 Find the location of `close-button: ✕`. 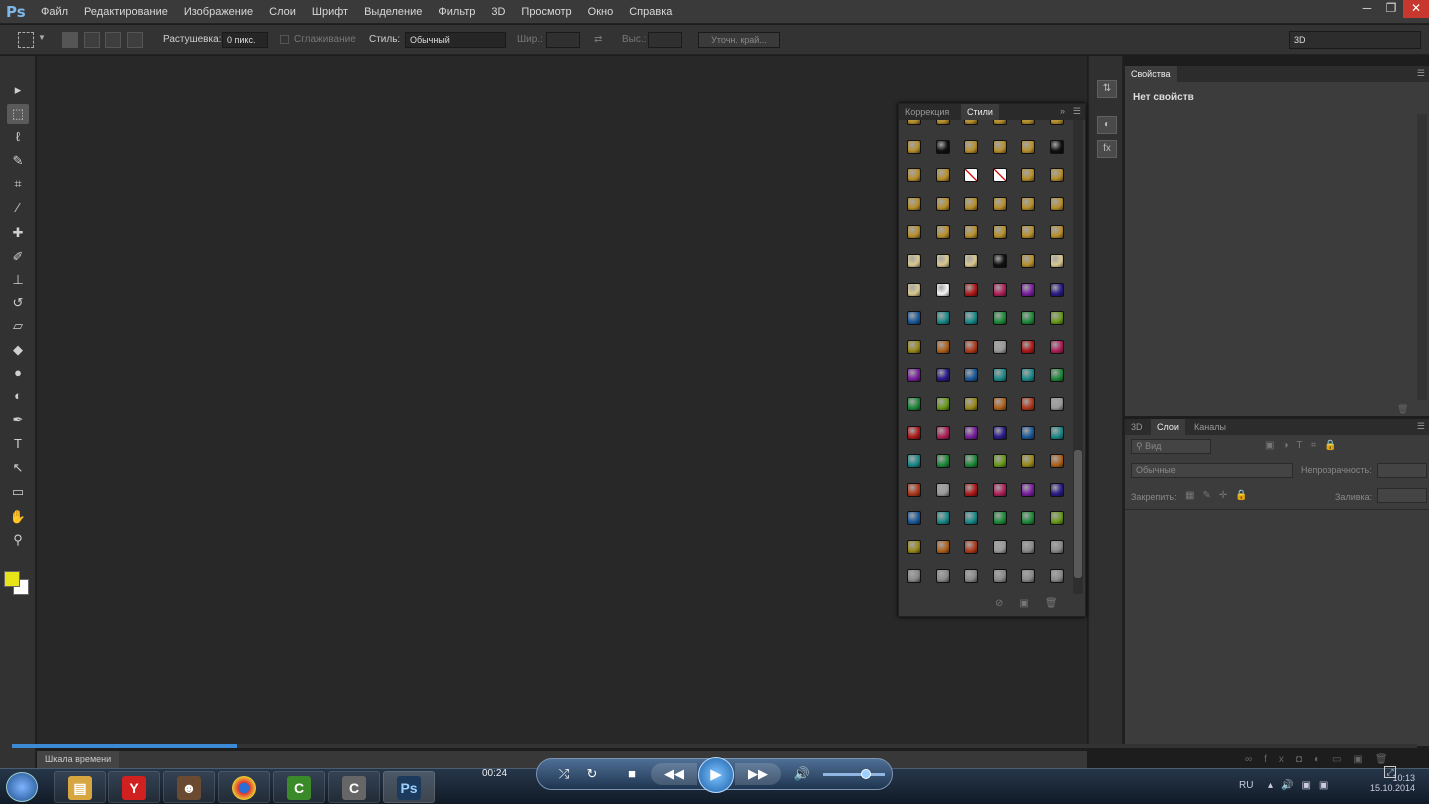

close-button: ✕ is located at coordinates (1416, 9).